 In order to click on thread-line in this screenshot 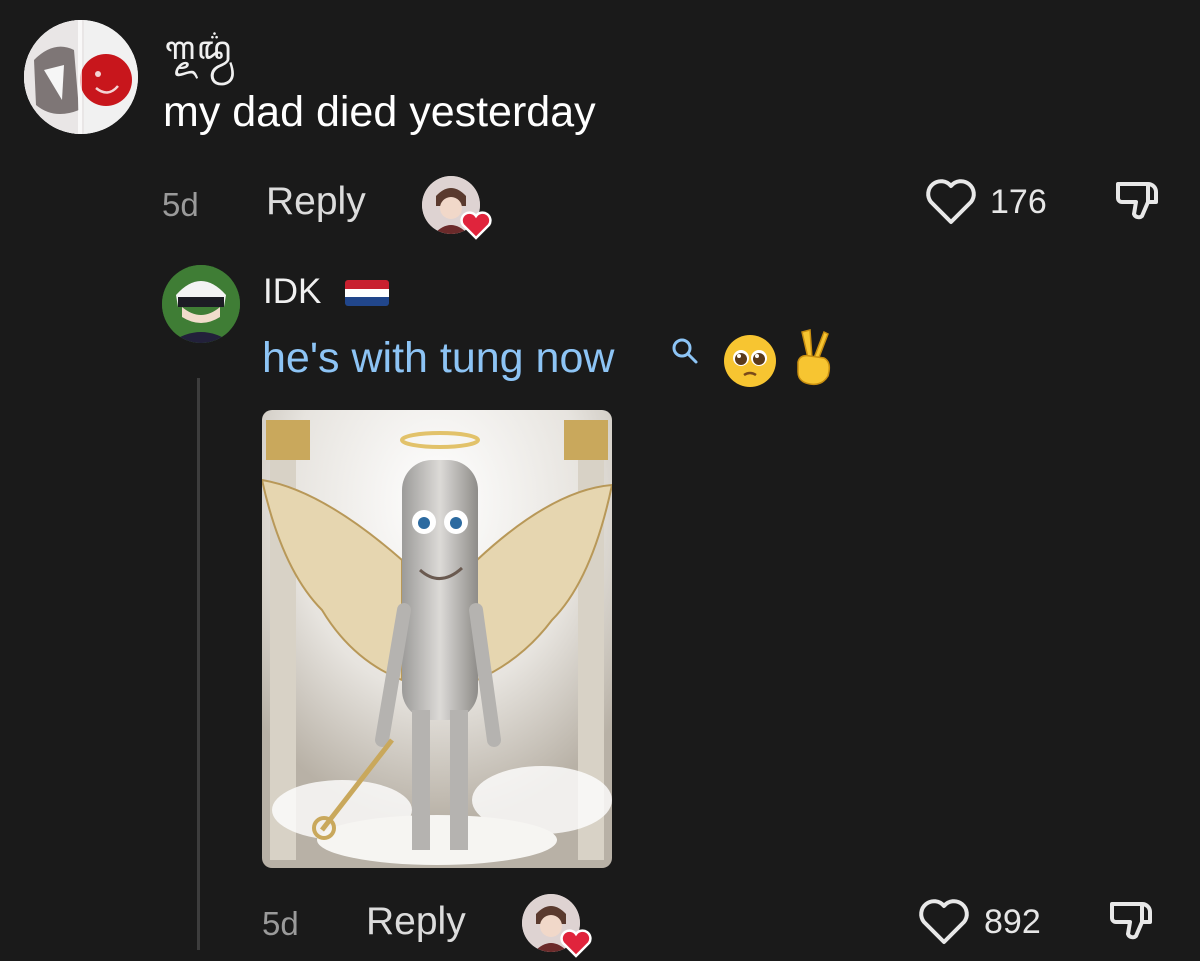, I will do `click(198, 664)`.